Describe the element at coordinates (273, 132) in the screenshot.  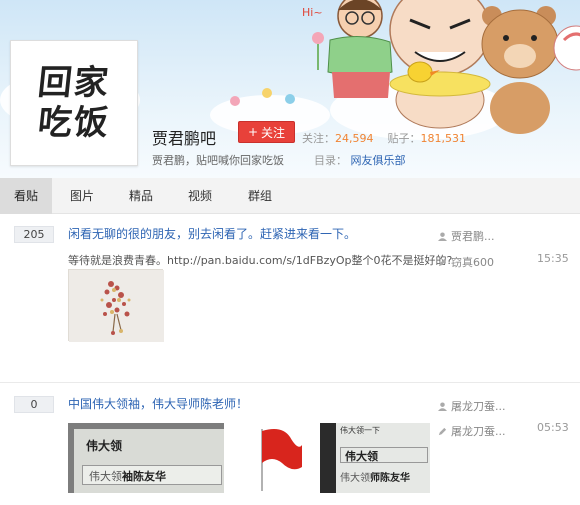
I see `follow-button-label: 关注` at that location.